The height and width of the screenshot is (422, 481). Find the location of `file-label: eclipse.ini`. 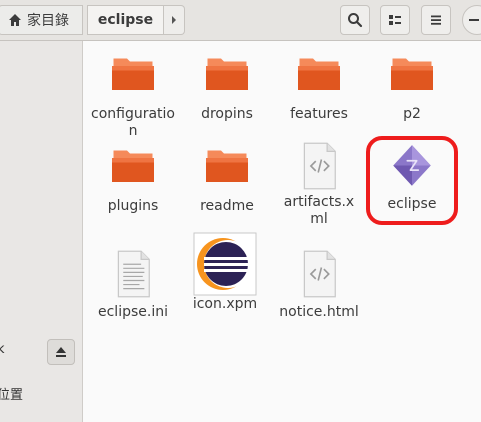

file-label: eclipse.ini is located at coordinates (133, 312).